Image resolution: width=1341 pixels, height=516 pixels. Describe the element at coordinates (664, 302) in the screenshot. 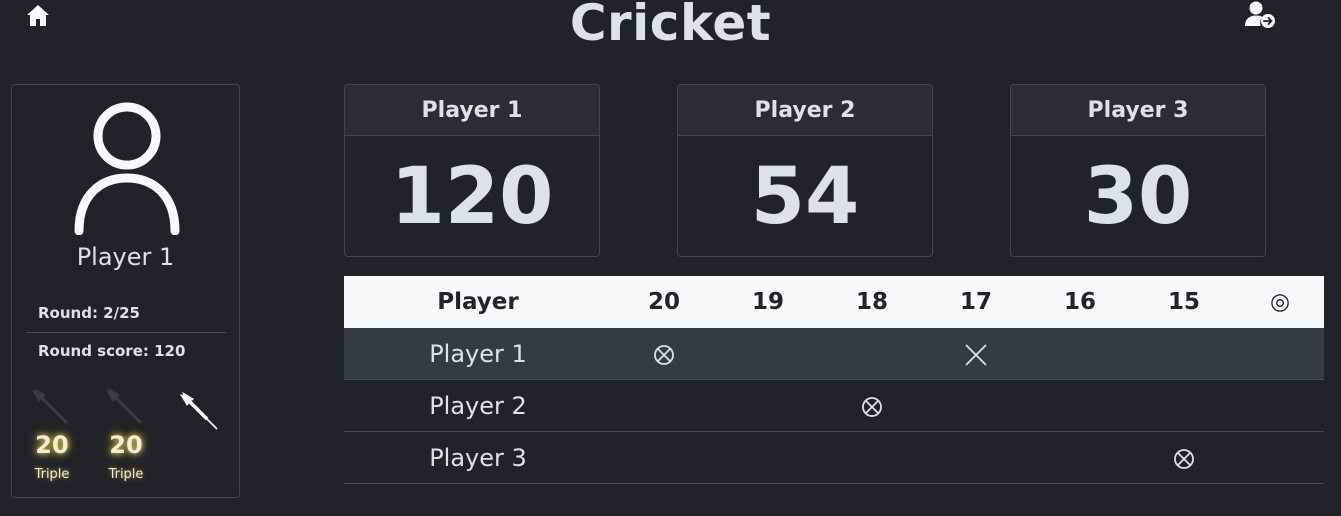

I see `column-header-20: 20` at that location.